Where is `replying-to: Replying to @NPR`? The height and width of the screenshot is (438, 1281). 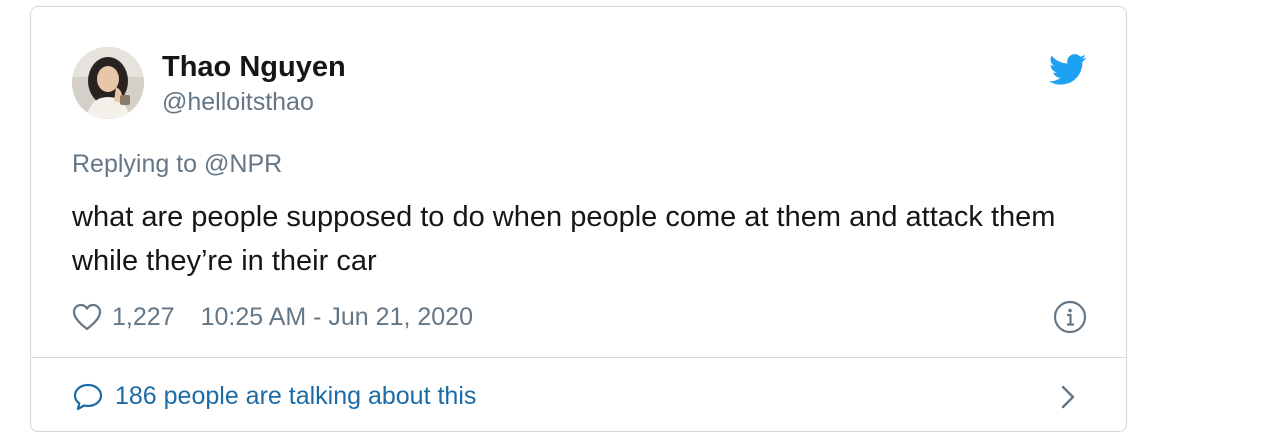 replying-to: Replying to @NPR is located at coordinates (177, 164).